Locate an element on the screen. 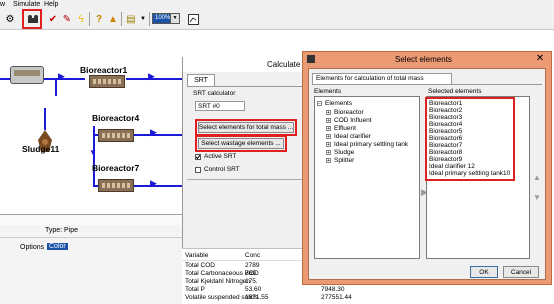 The image size is (554, 304). workflow-icon: ⚙ is located at coordinates (10, 19).